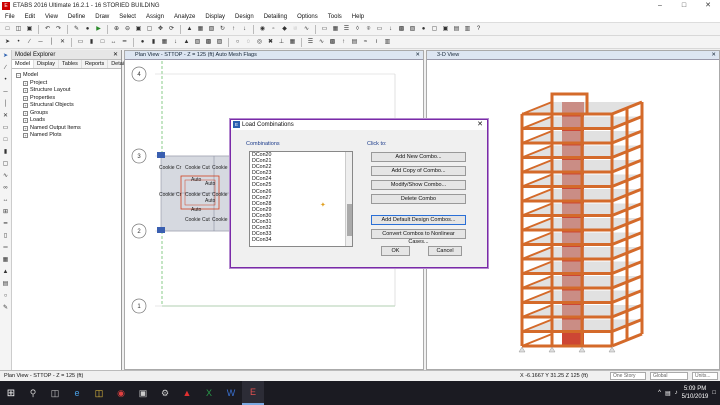 This screenshot has width=720, height=405. Describe the element at coordinates (676, 393) in the screenshot. I see `volume-icon: ♪` at that location.